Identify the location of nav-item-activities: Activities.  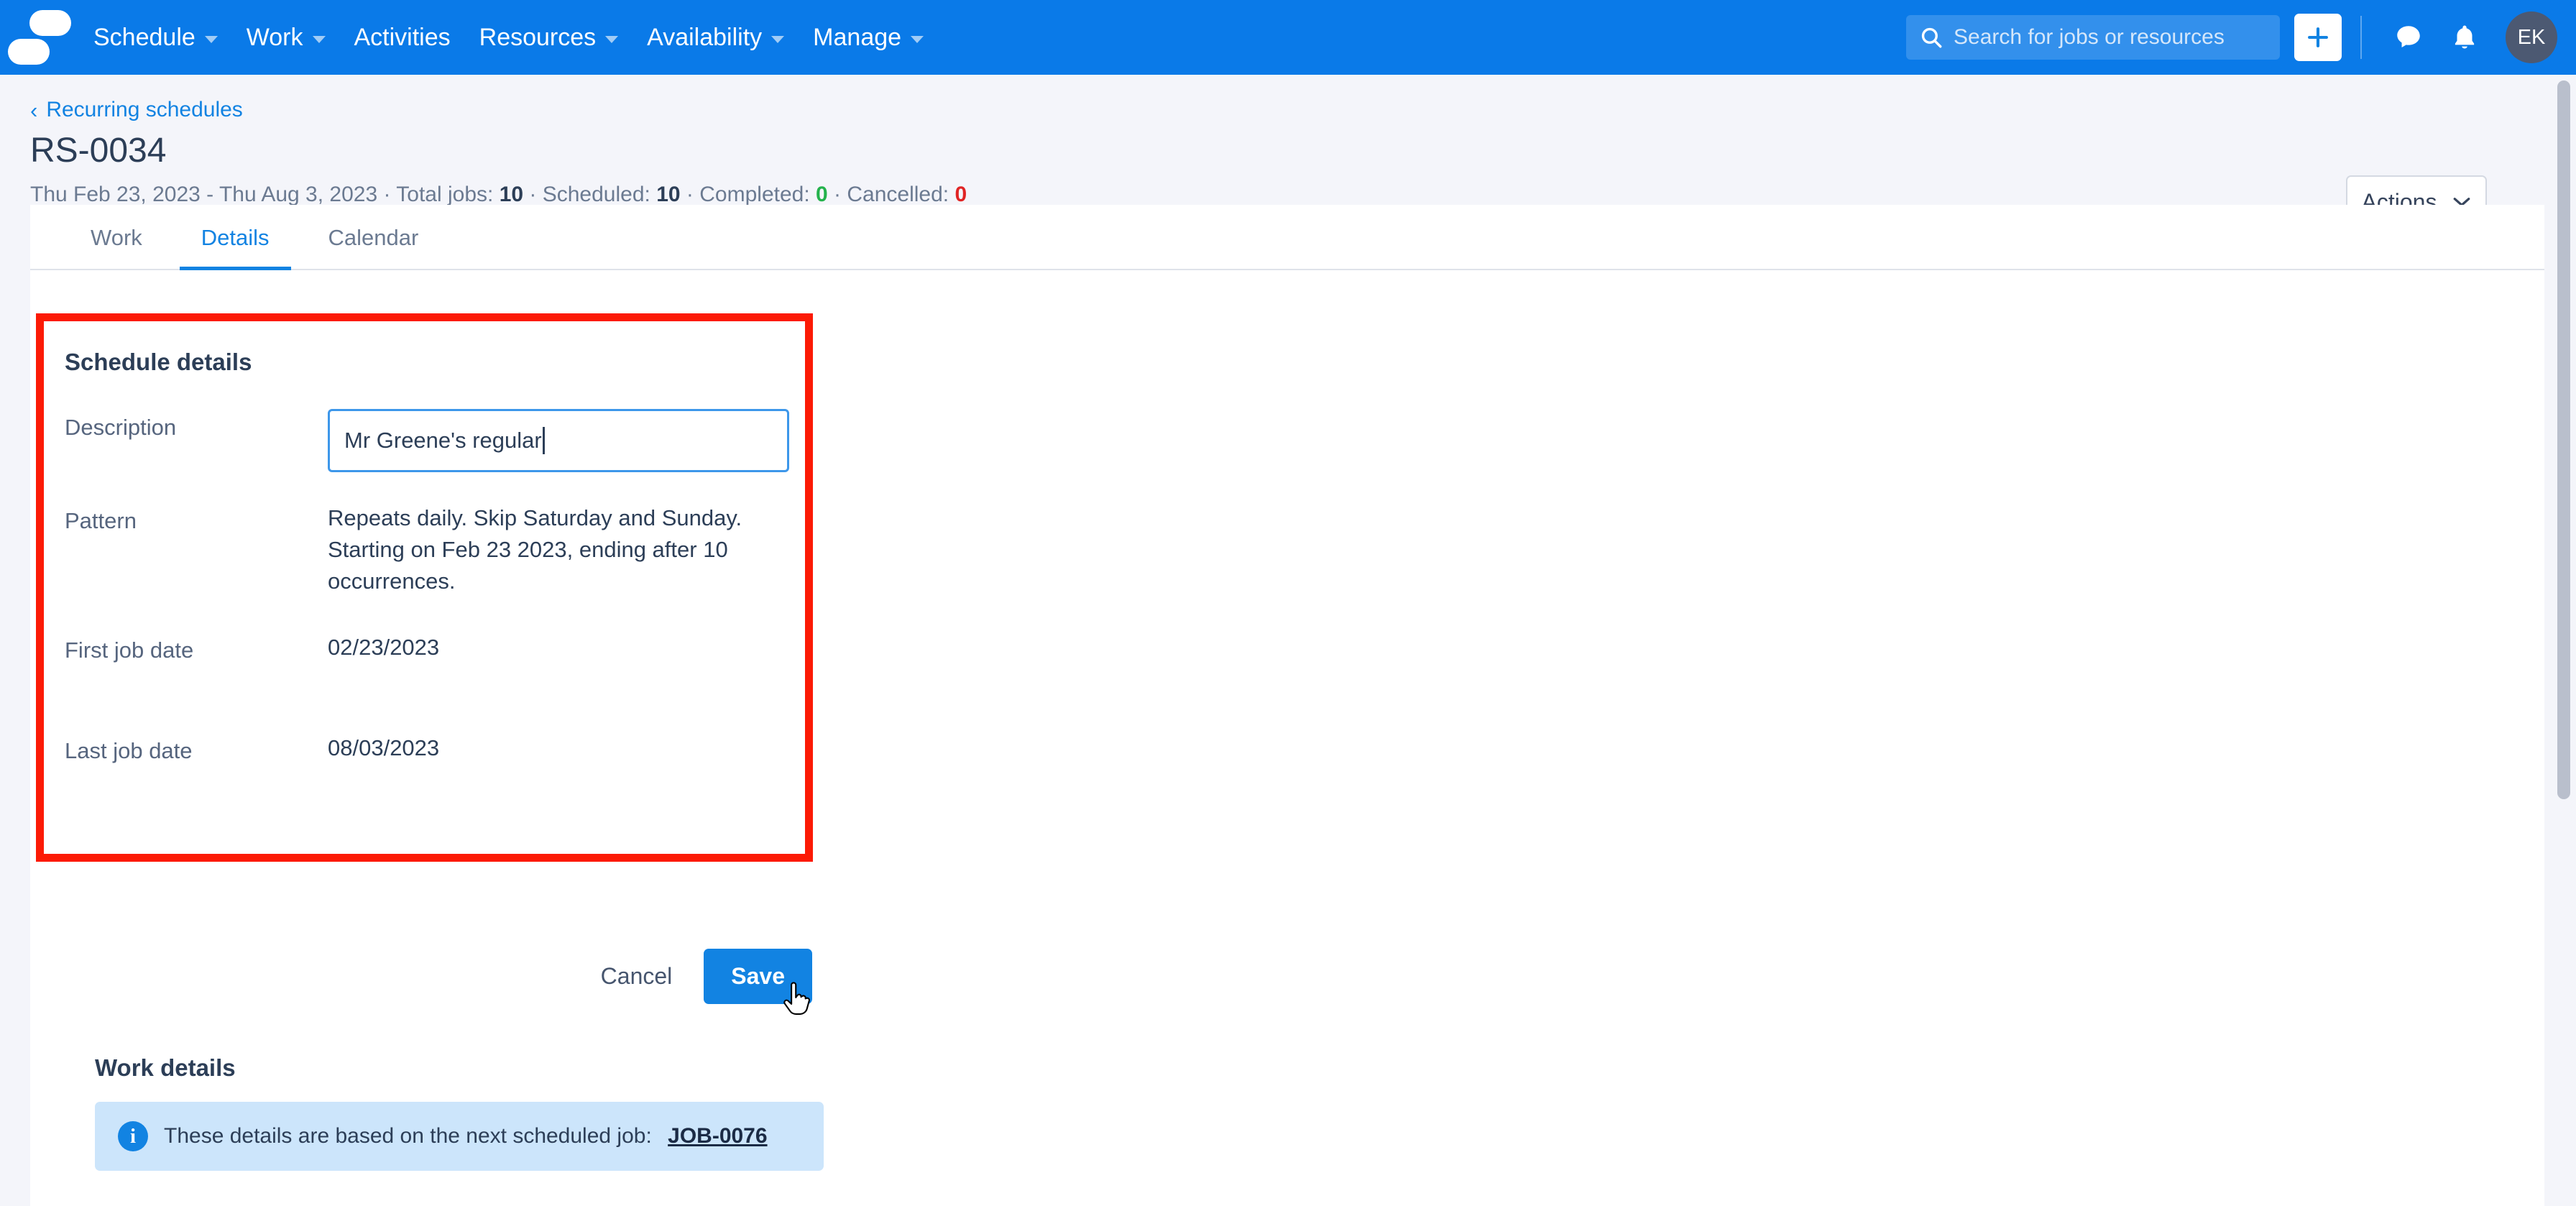
(402, 37).